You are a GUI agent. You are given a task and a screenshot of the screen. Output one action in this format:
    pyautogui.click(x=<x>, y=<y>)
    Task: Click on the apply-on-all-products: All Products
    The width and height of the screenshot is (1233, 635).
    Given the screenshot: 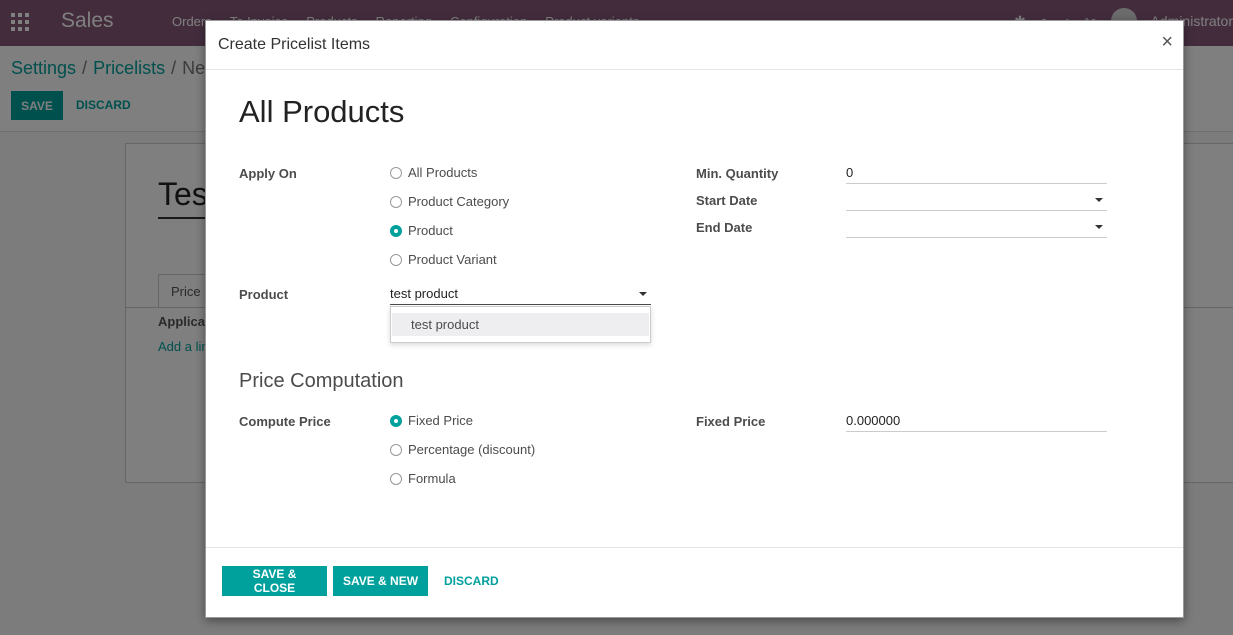 What is the action you would take?
    pyautogui.click(x=433, y=172)
    